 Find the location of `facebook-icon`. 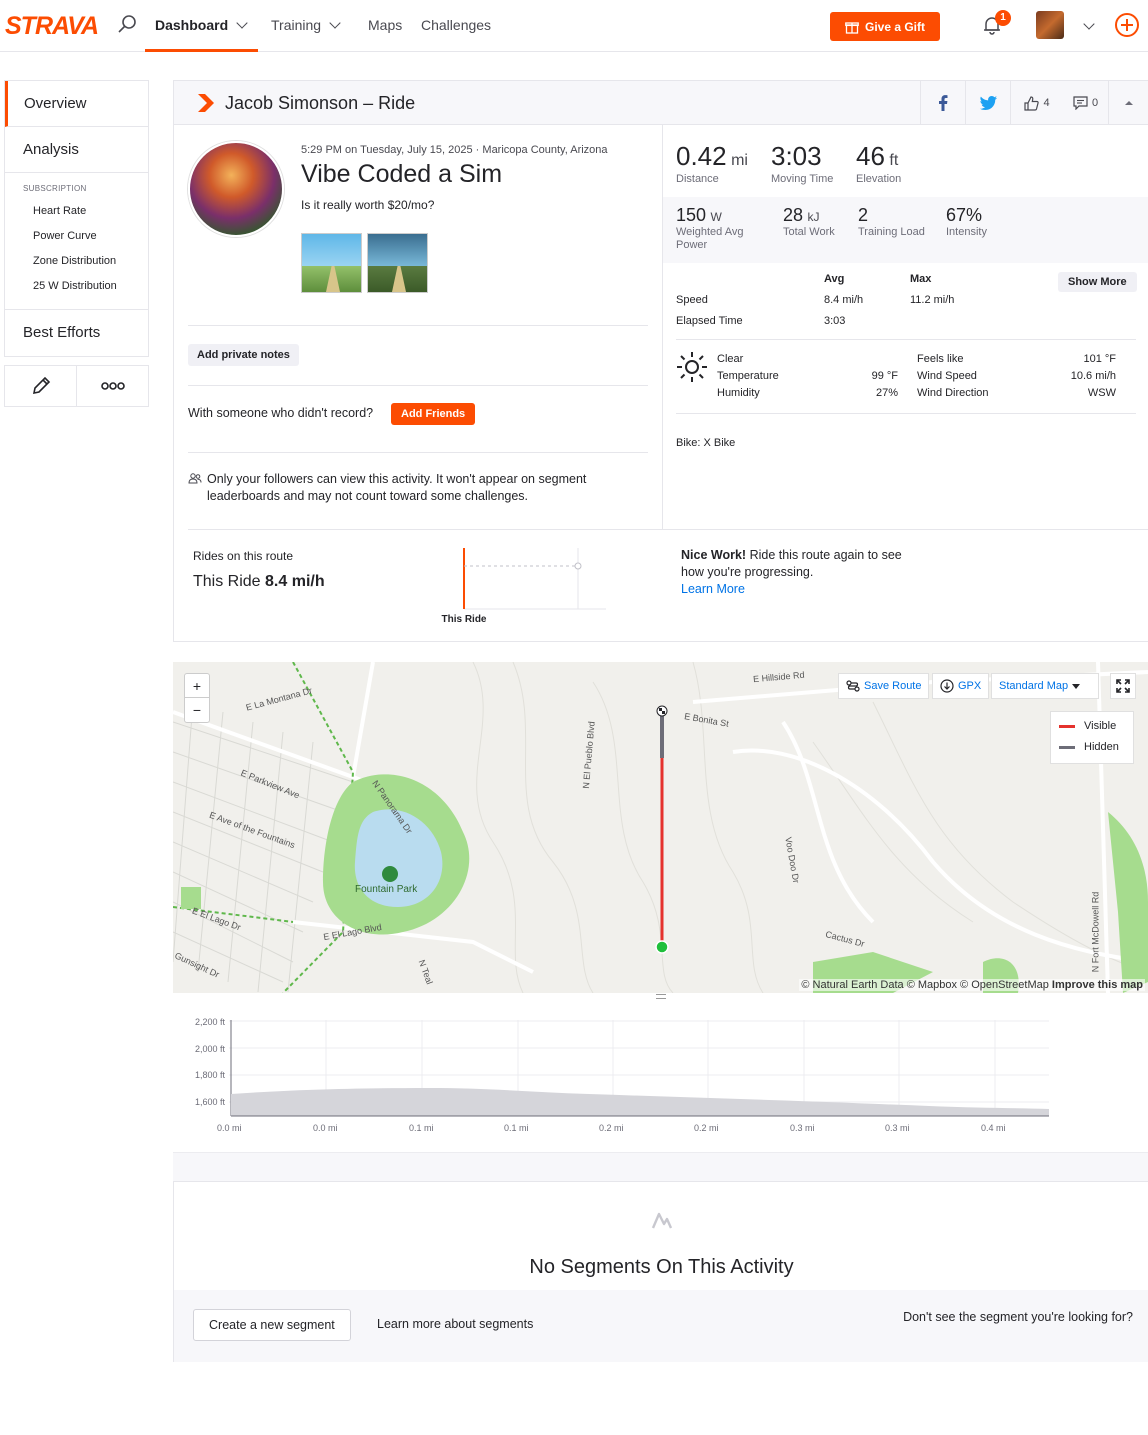

facebook-icon is located at coordinates (943, 103).